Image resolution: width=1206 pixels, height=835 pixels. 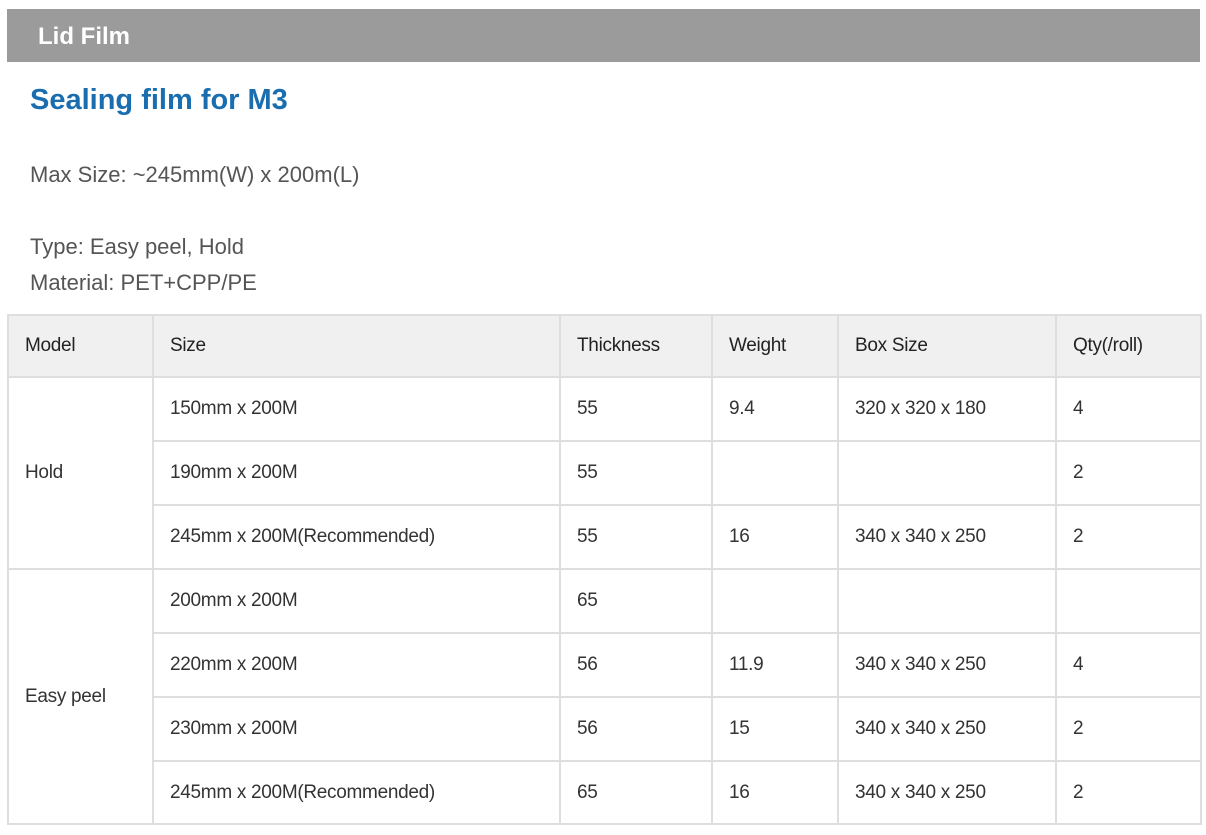 I want to click on box-size-cell: 320 x 320 x 180, so click(x=947, y=409).